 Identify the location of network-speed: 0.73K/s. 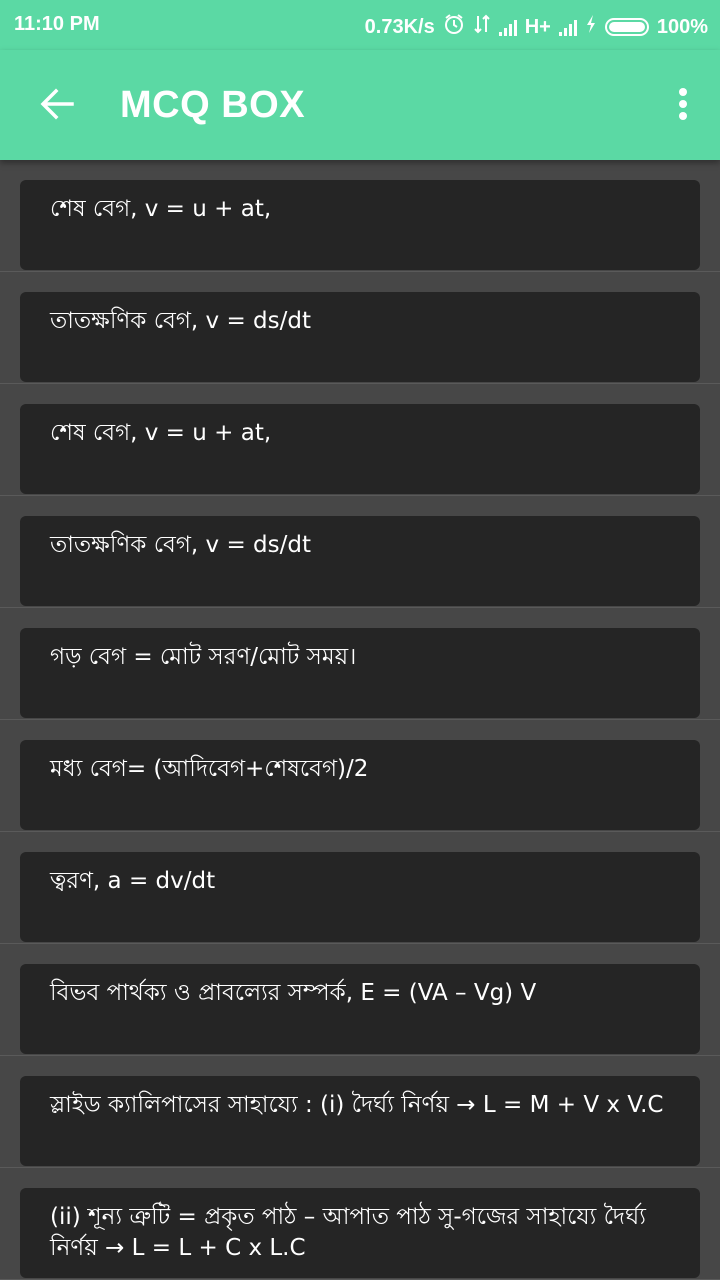
(399, 26).